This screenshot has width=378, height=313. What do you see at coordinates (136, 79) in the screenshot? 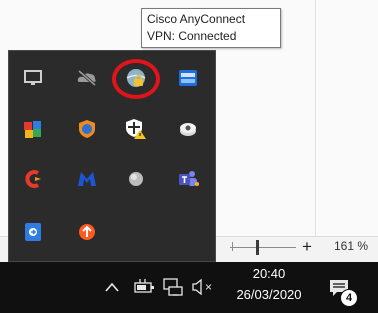
I see `highlight-circle` at bounding box center [136, 79].